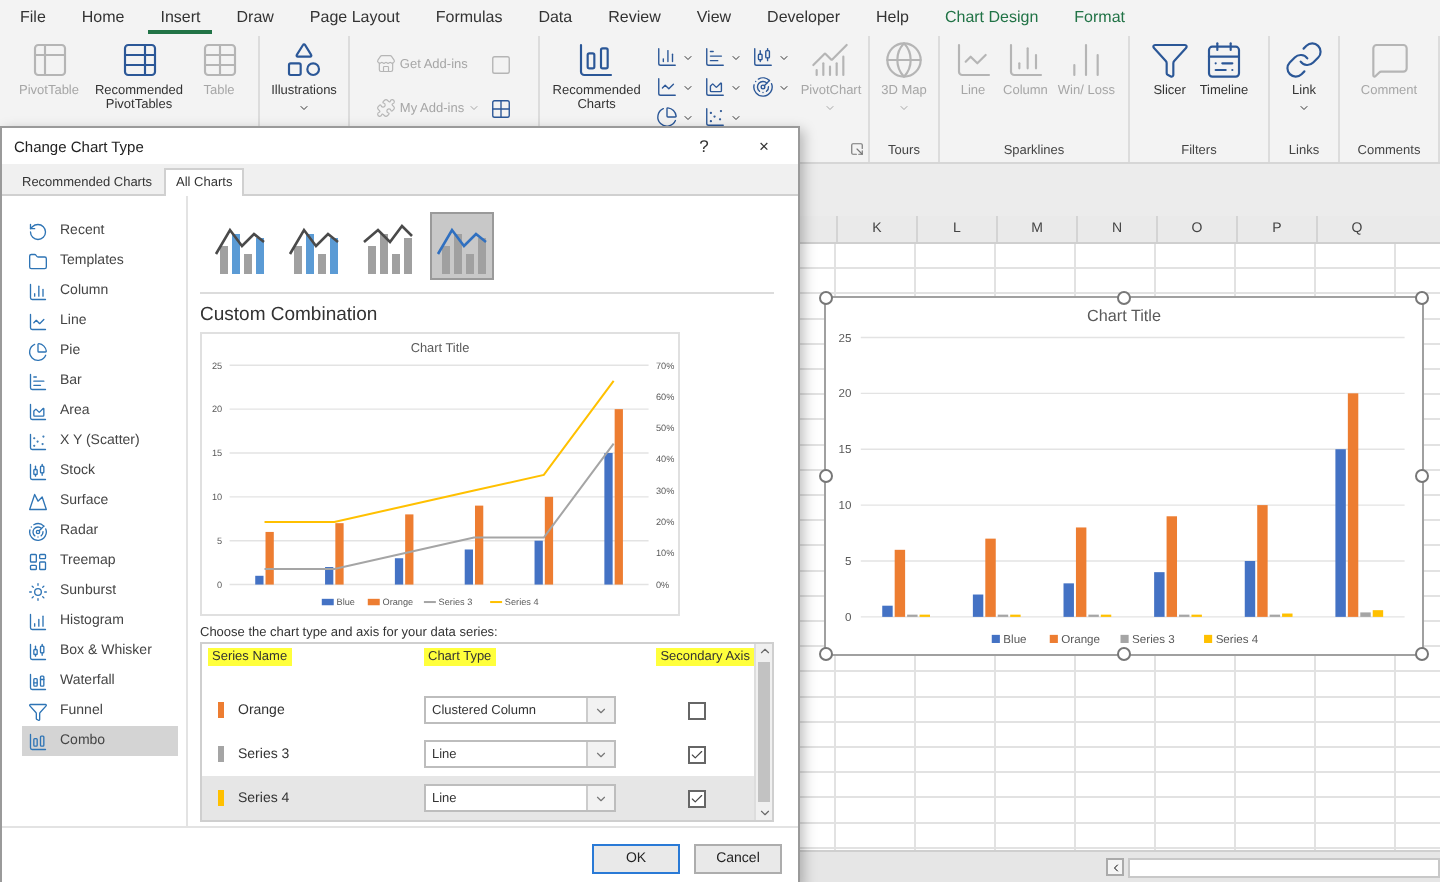 This screenshot has height=882, width=1440. What do you see at coordinates (38, 711) in the screenshot?
I see `funnel-icon` at bounding box center [38, 711].